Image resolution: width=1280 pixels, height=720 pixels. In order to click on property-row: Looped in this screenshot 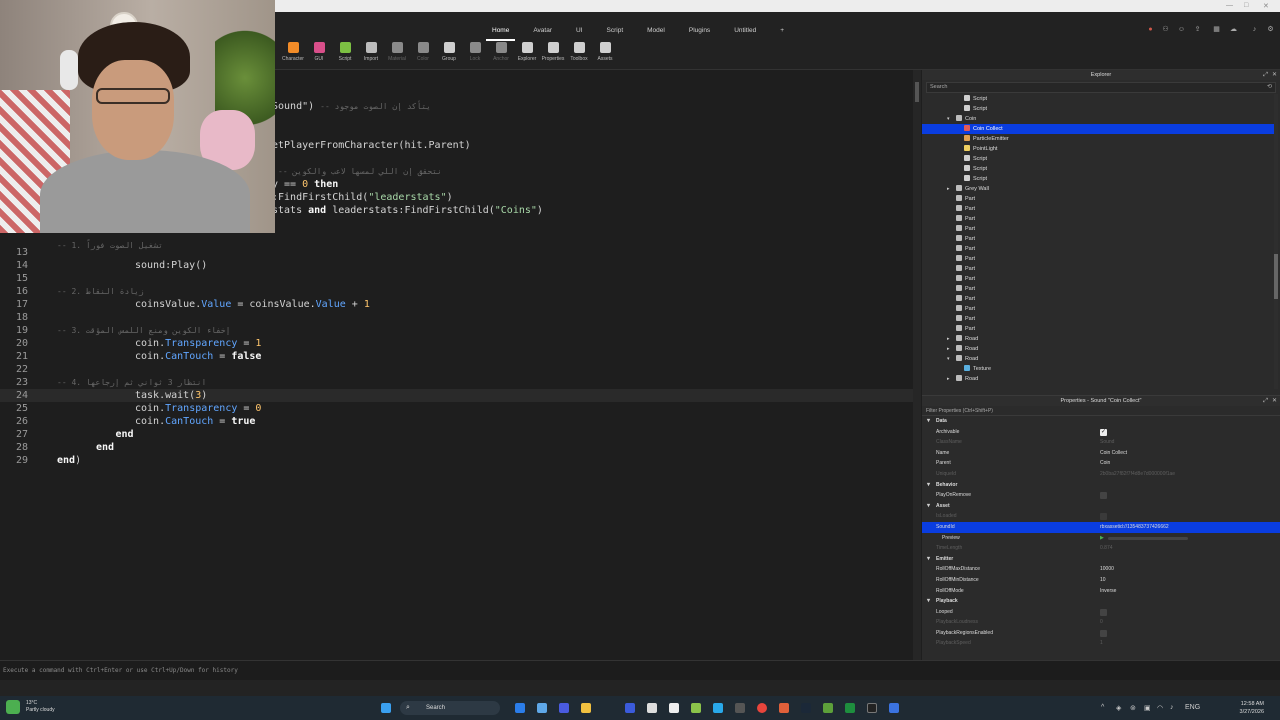, I will do `click(1101, 612)`.